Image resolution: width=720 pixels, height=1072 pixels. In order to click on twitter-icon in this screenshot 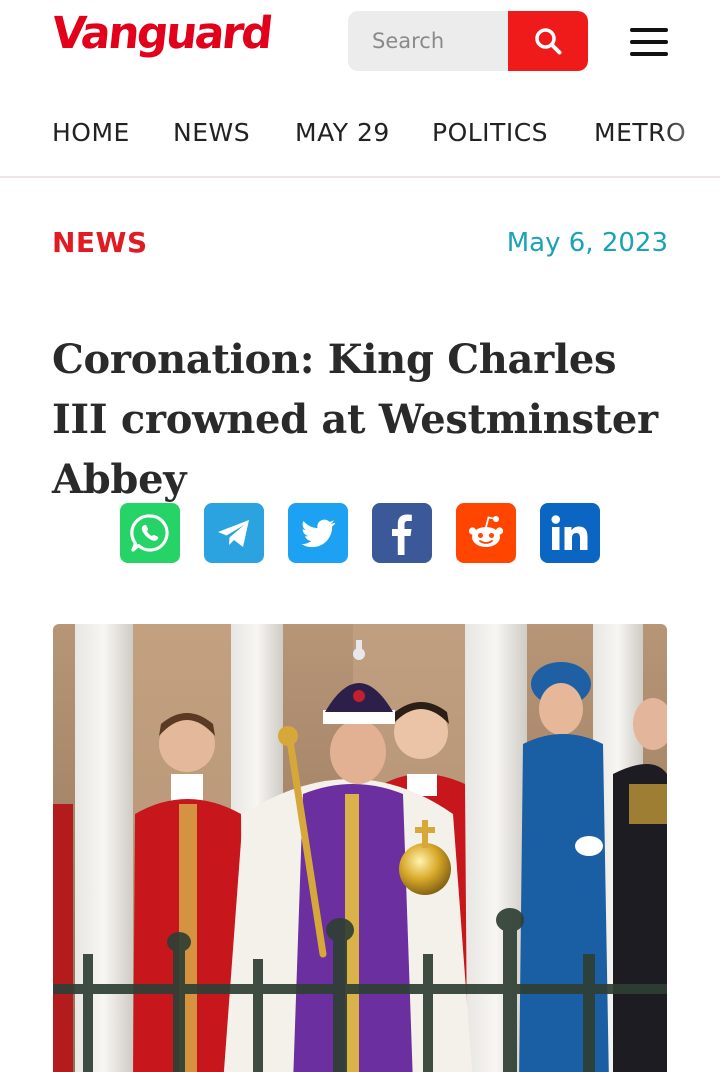, I will do `click(318, 533)`.